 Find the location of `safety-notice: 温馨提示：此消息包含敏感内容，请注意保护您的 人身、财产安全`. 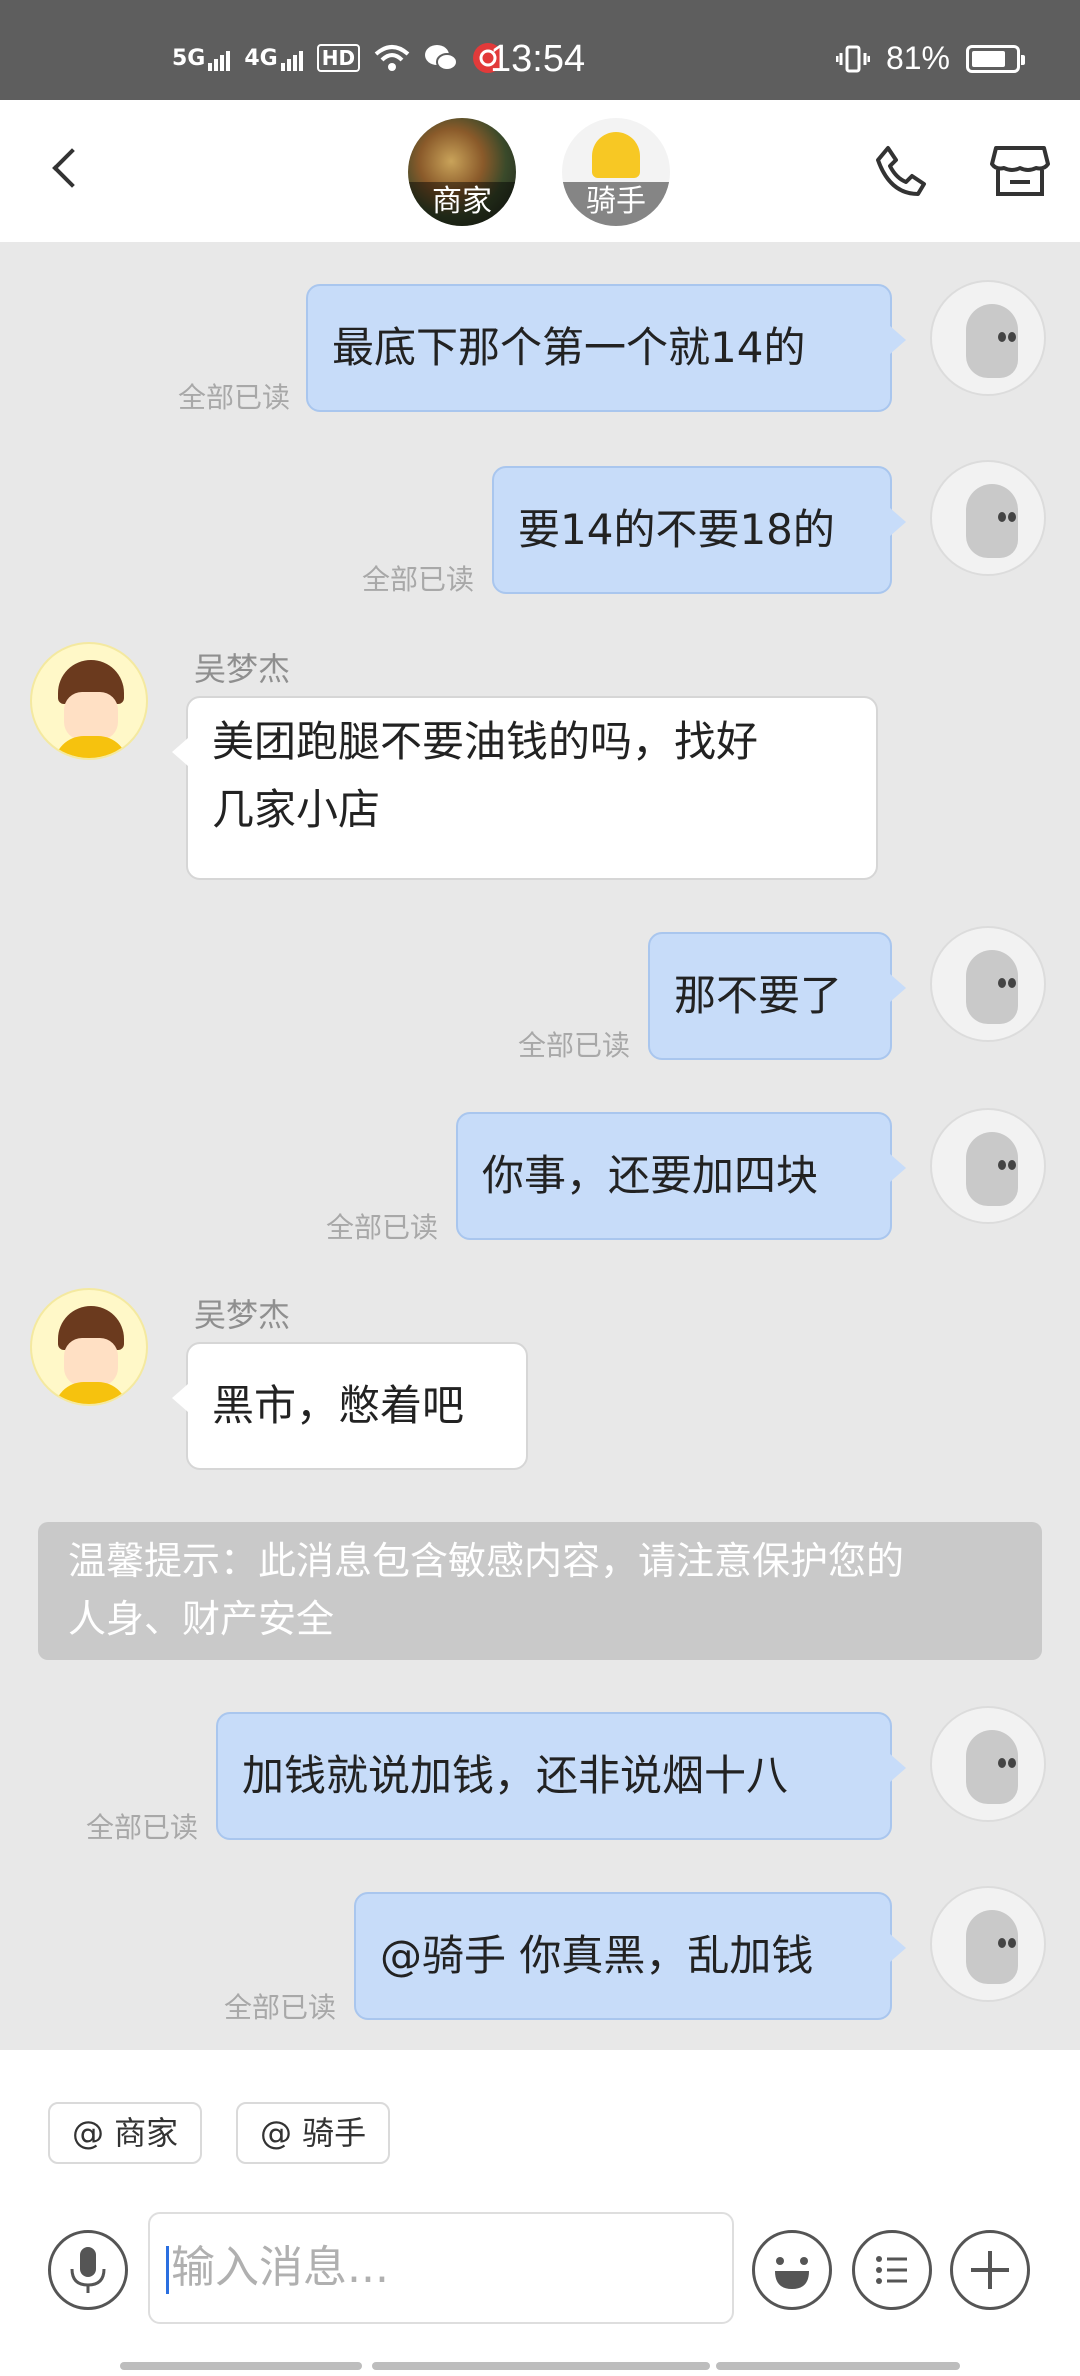

safety-notice: 温馨提示：此消息包含敏感内容，请注意保护您的 人身、财产安全 is located at coordinates (540, 1591).